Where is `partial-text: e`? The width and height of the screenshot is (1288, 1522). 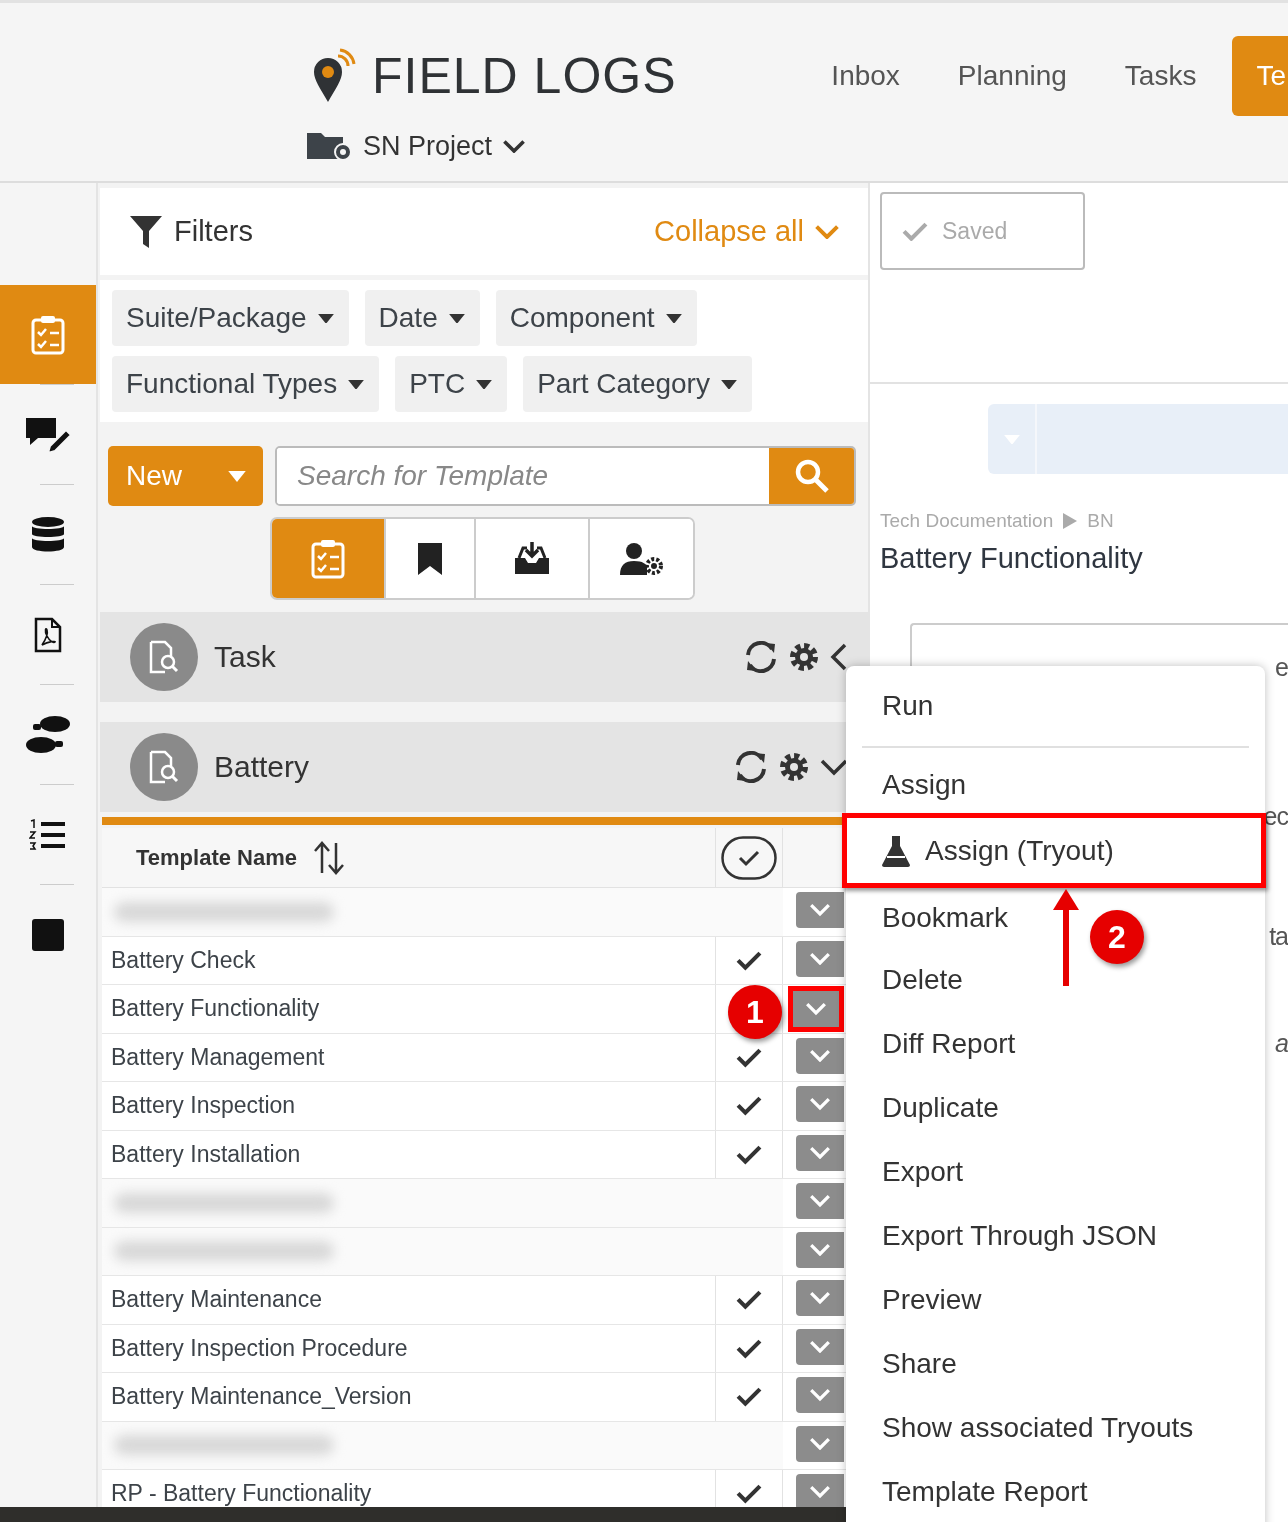
partial-text: e is located at coordinates (1281, 668).